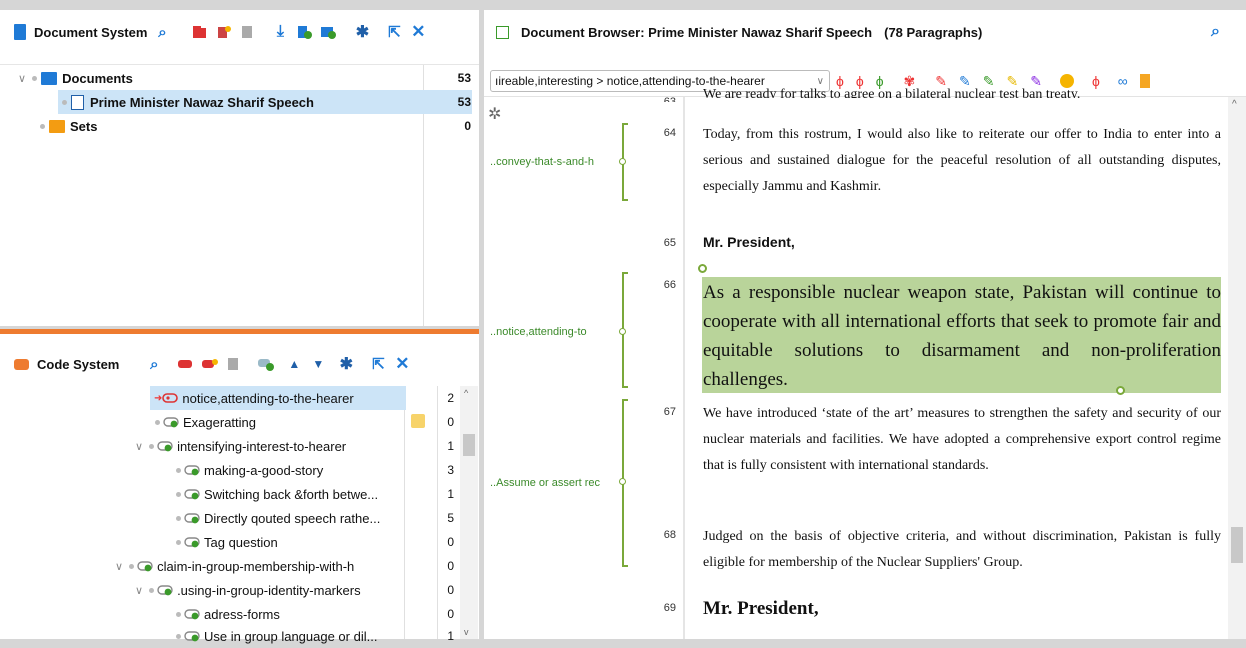 This screenshot has width=1246, height=648. I want to click on deactivate-icon, so click(224, 32).